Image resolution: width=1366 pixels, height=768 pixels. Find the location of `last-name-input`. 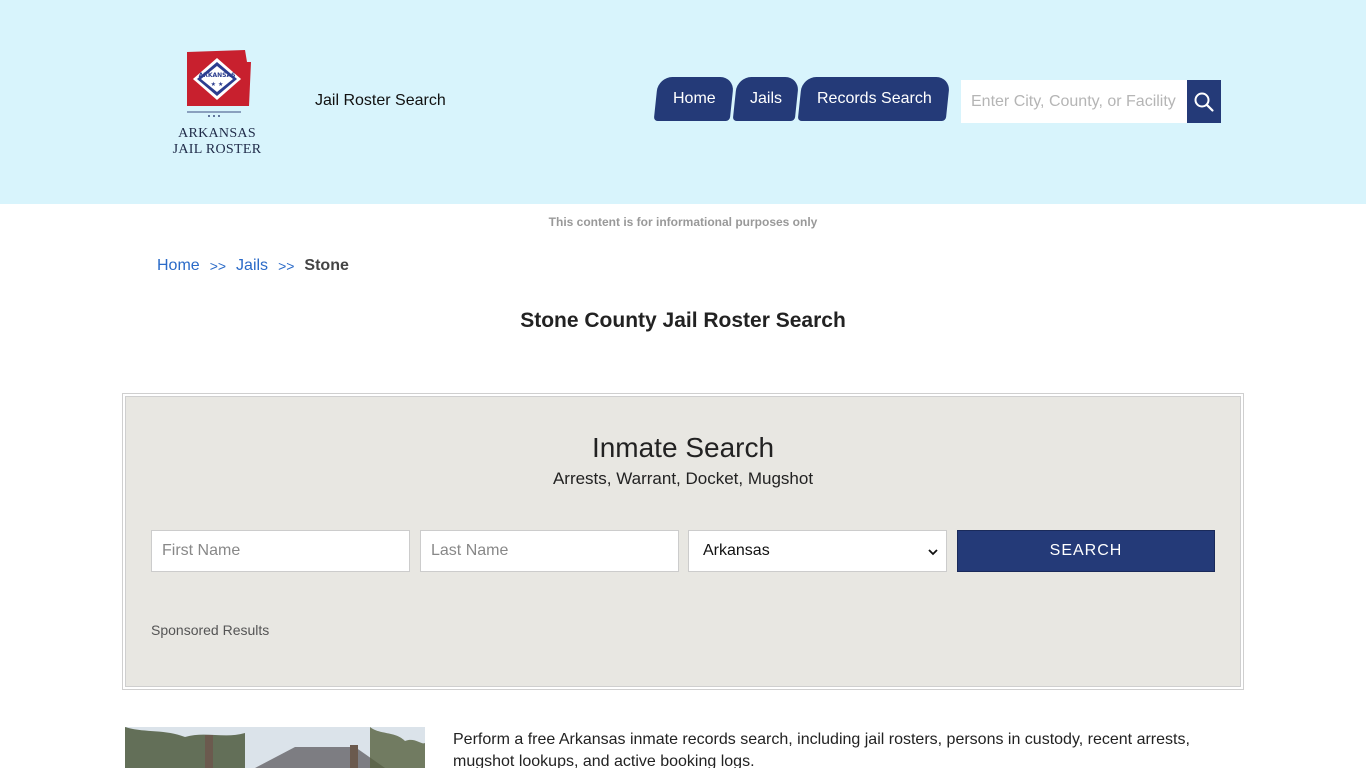

last-name-input is located at coordinates (549, 551).